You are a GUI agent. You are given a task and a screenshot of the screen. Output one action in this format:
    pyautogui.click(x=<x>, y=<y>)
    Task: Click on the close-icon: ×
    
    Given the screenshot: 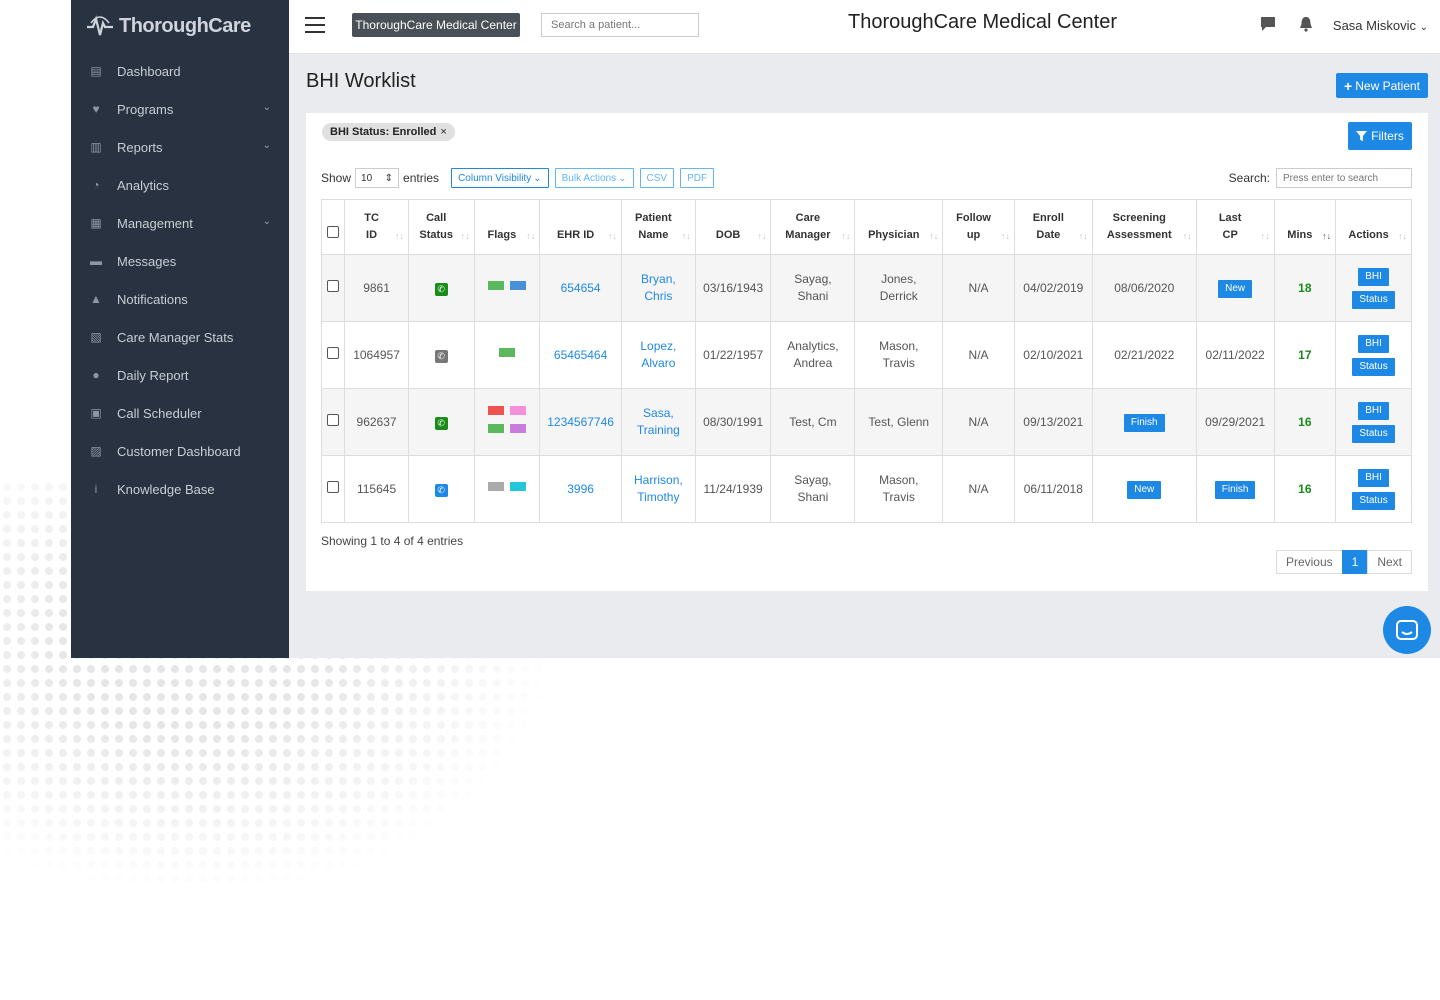 What is the action you would take?
    pyautogui.click(x=443, y=132)
    